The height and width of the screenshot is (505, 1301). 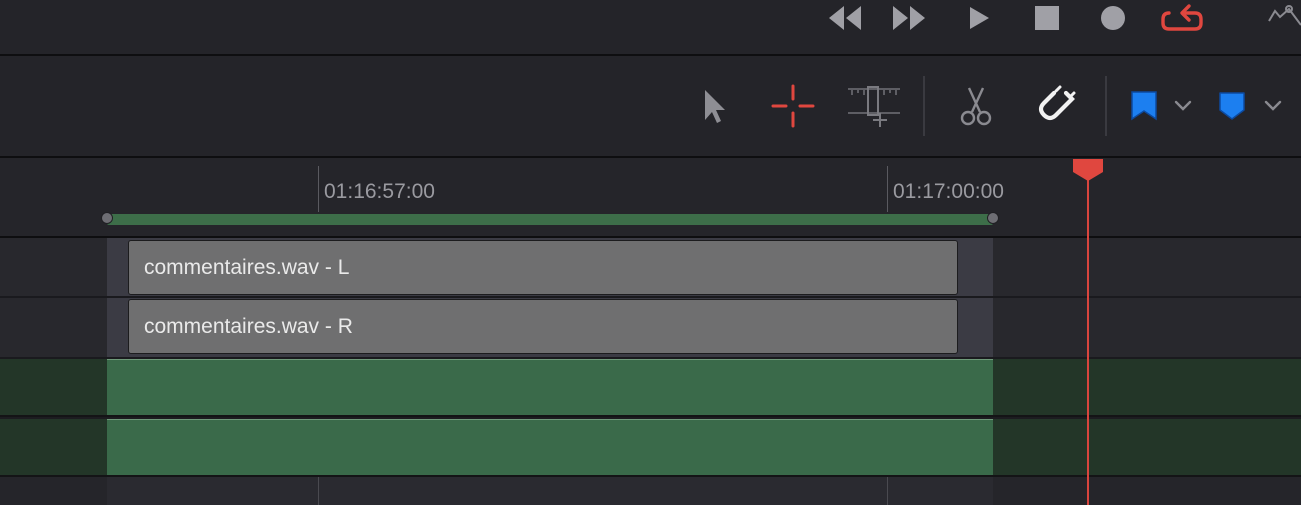 I want to click on range-tool-button, so click(x=793, y=106).